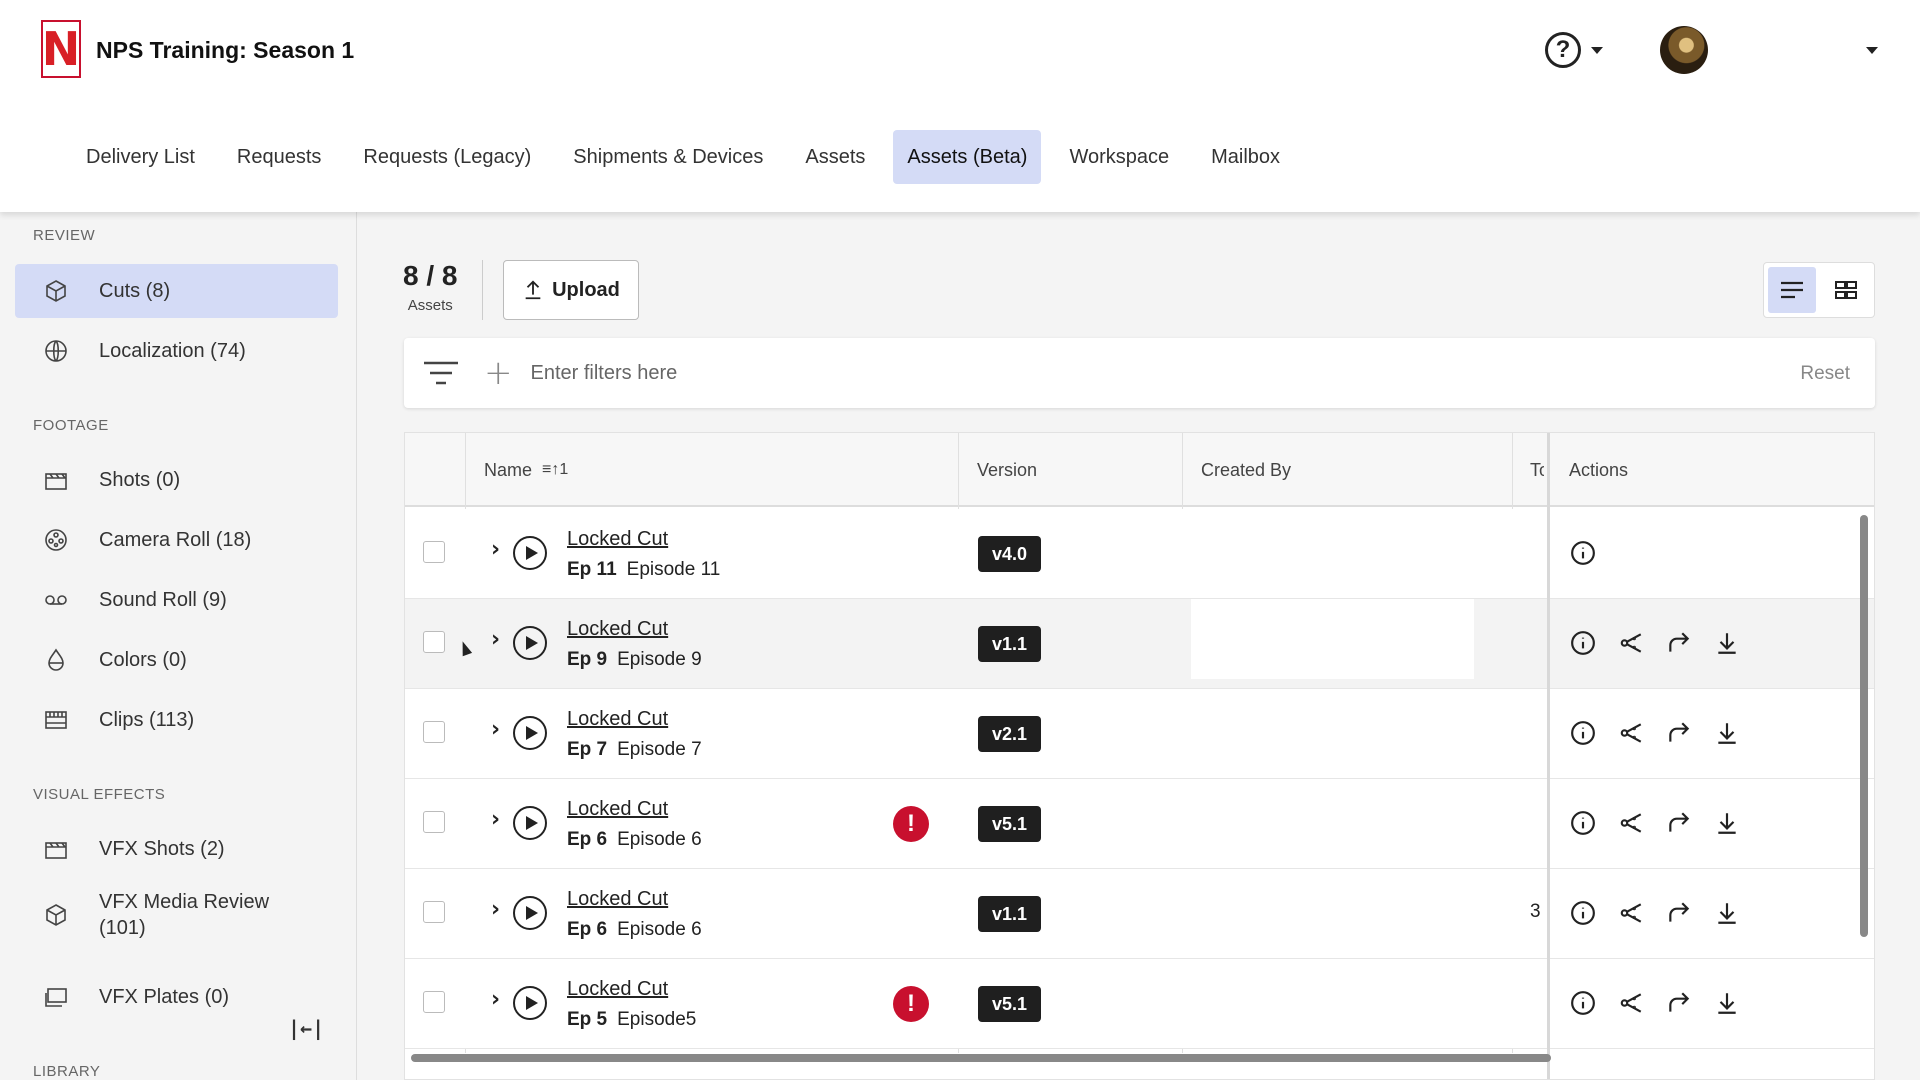 Image resolution: width=1920 pixels, height=1080 pixels. Describe the element at coordinates (176, 351) in the screenshot. I see `sidebar-item-localization: Localization (74)` at that location.